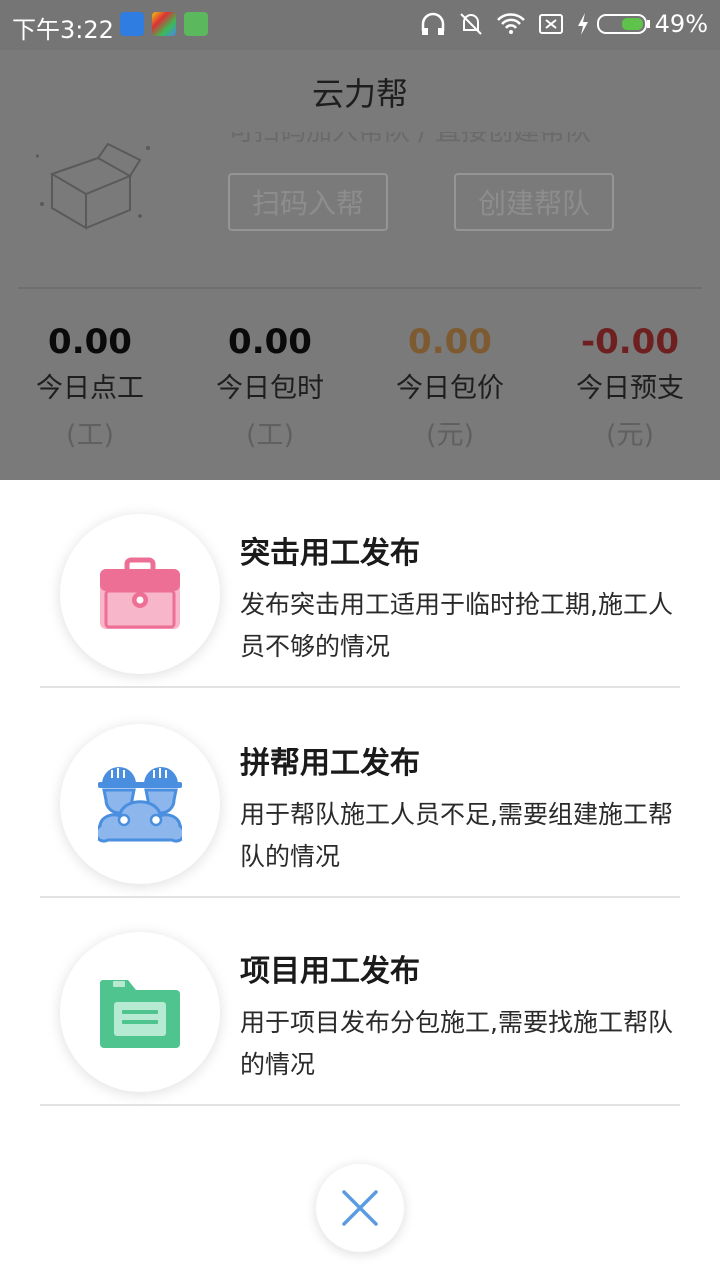  What do you see at coordinates (410, 139) in the screenshot?
I see `hint-text: 可扫码加入帮队 / 直接创建帮队` at bounding box center [410, 139].